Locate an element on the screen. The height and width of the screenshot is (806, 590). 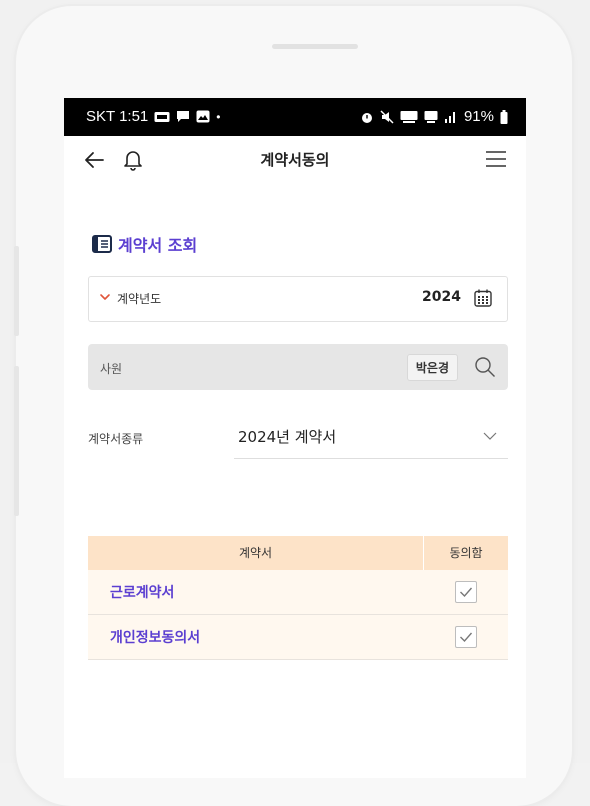
contract-year-label: 계약년도 is located at coordinates (139, 299).